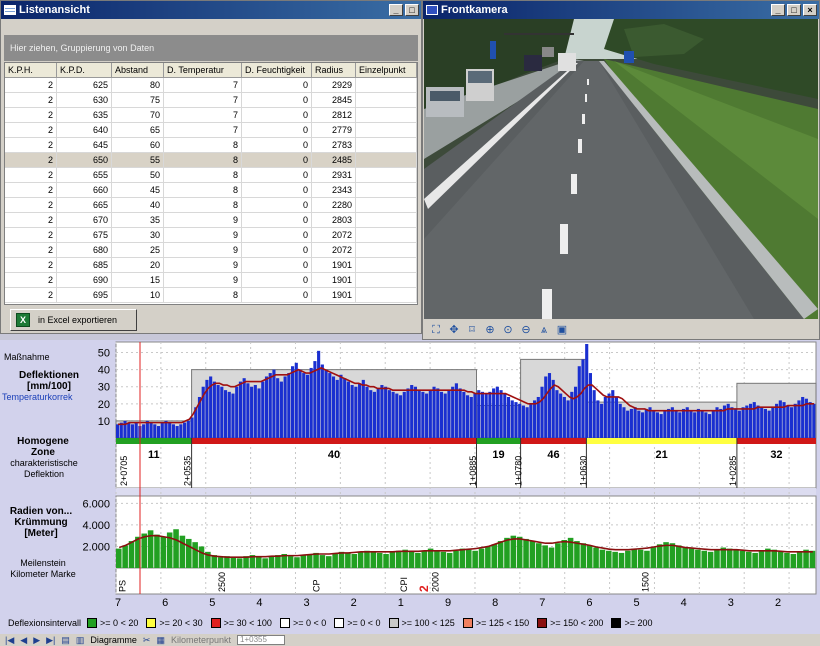 The width and height of the screenshot is (820, 646). Describe the element at coordinates (211, 190) in the screenshot. I see `table-row: 2 660 45 8 0 2343` at that location.